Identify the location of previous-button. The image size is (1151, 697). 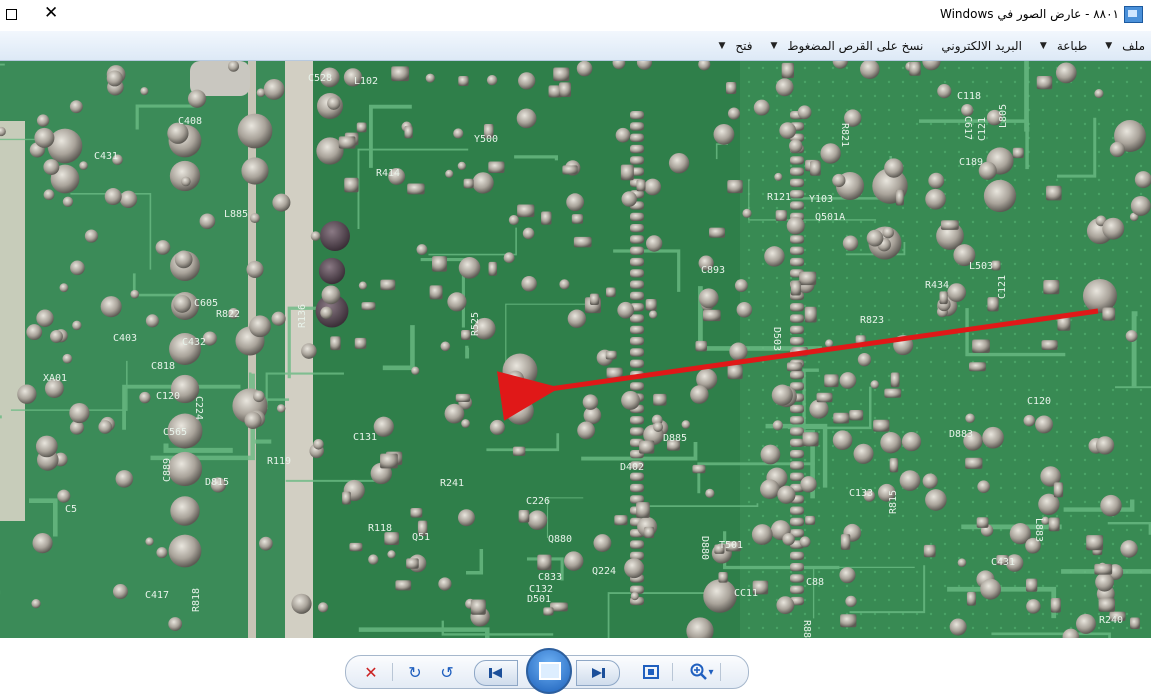
(496, 673).